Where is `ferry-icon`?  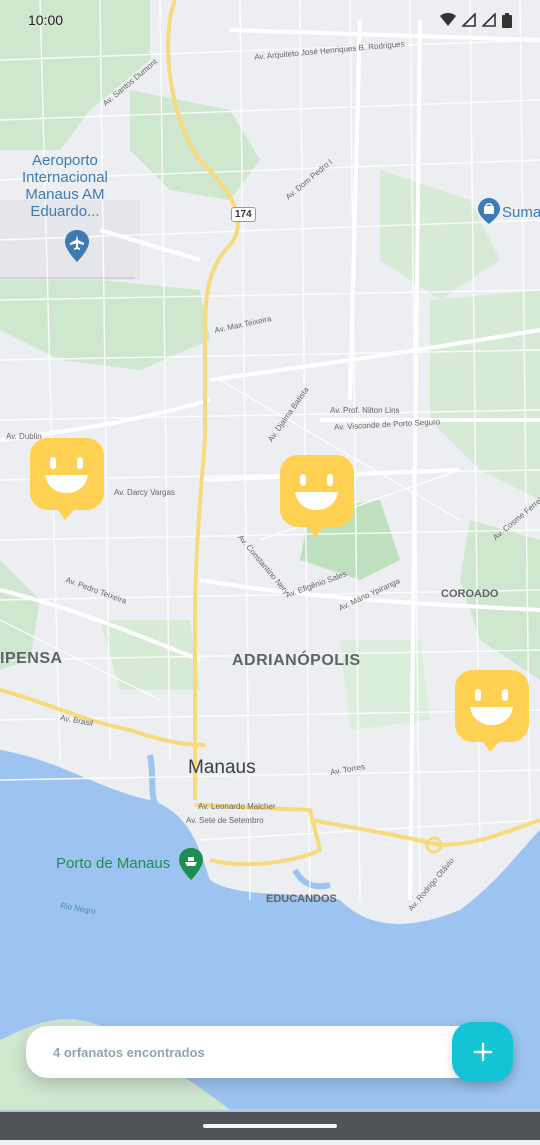 ferry-icon is located at coordinates (191, 866).